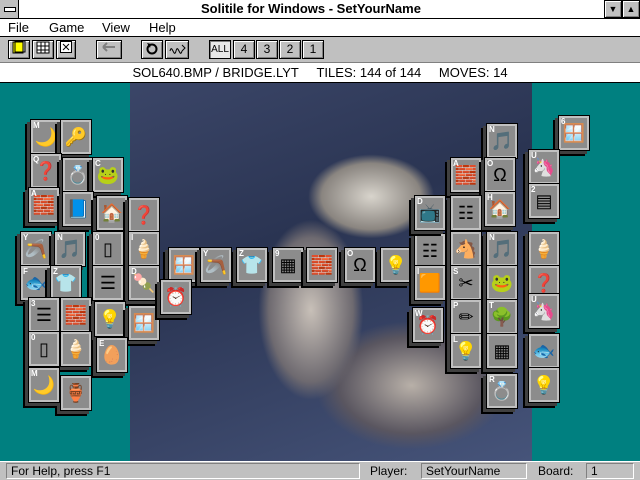 The width and height of the screenshot is (640, 480). Describe the element at coordinates (244, 49) in the screenshot. I see `filter-4-button: 4` at that location.